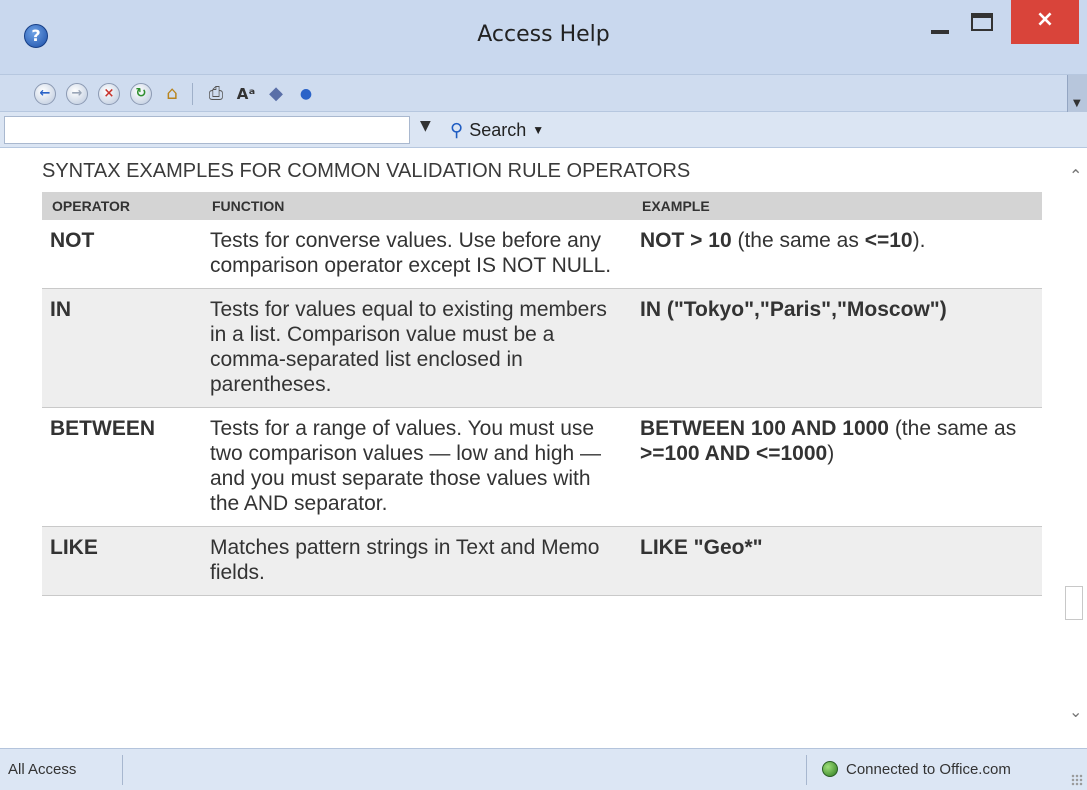  What do you see at coordinates (109, 94) in the screenshot?
I see `stop-icon: ×` at bounding box center [109, 94].